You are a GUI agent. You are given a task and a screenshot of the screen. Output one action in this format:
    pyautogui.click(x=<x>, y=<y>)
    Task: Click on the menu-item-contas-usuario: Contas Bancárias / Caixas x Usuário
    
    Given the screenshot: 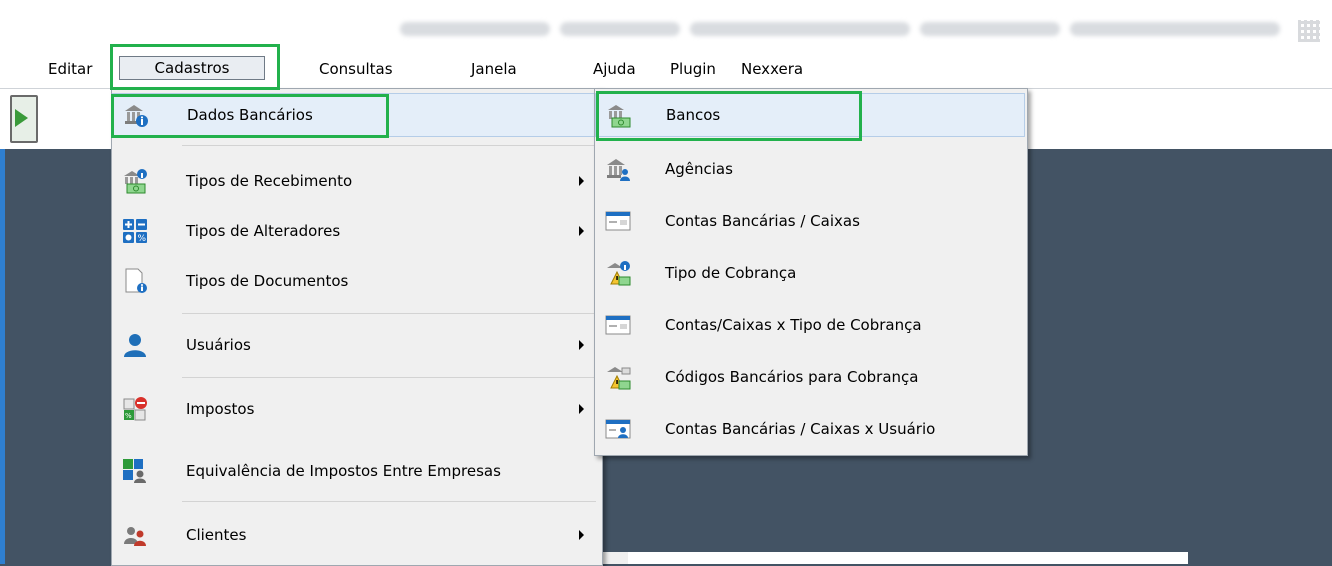 What is the action you would take?
    pyautogui.click(x=810, y=429)
    